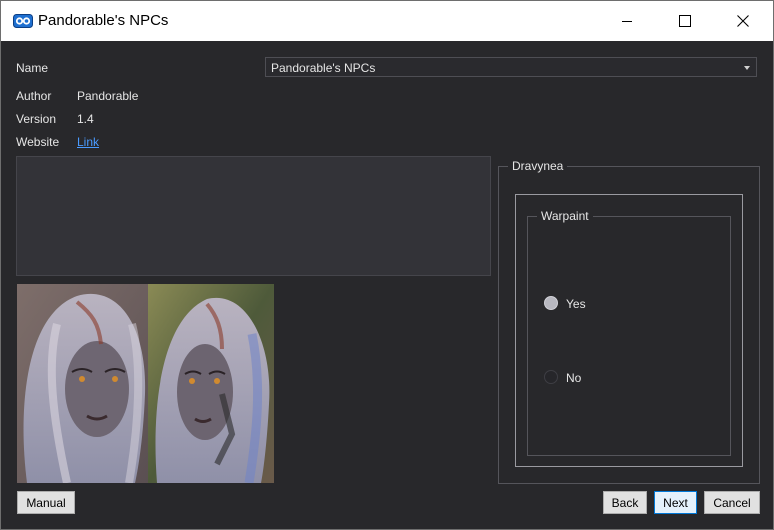 This screenshot has height=530, width=774. Describe the element at coordinates (565, 216) in the screenshot. I see `warpaint-group-title: Warpaint` at that location.